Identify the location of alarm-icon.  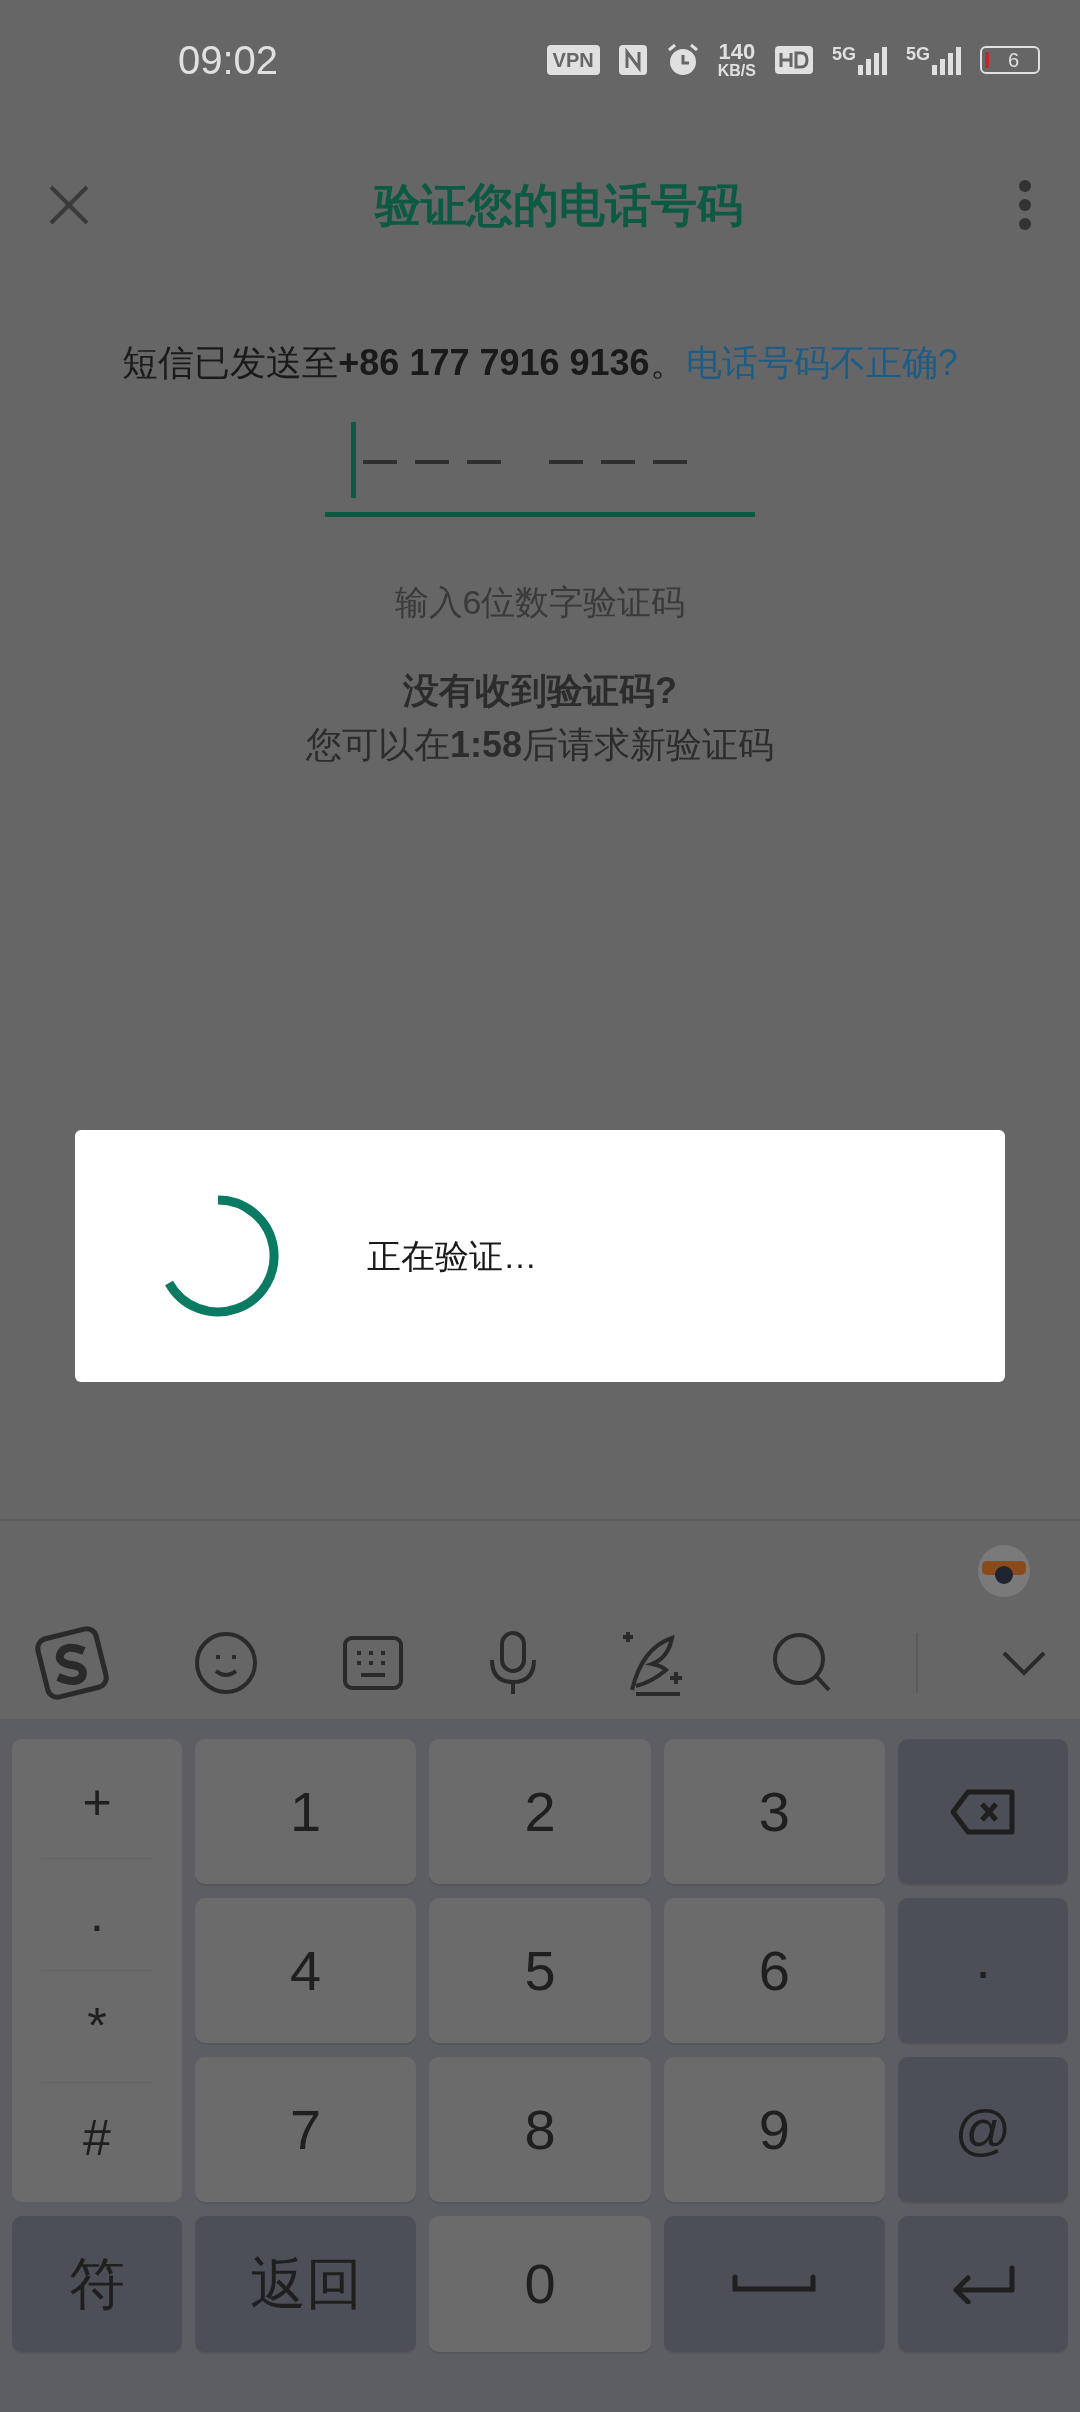
(682, 60).